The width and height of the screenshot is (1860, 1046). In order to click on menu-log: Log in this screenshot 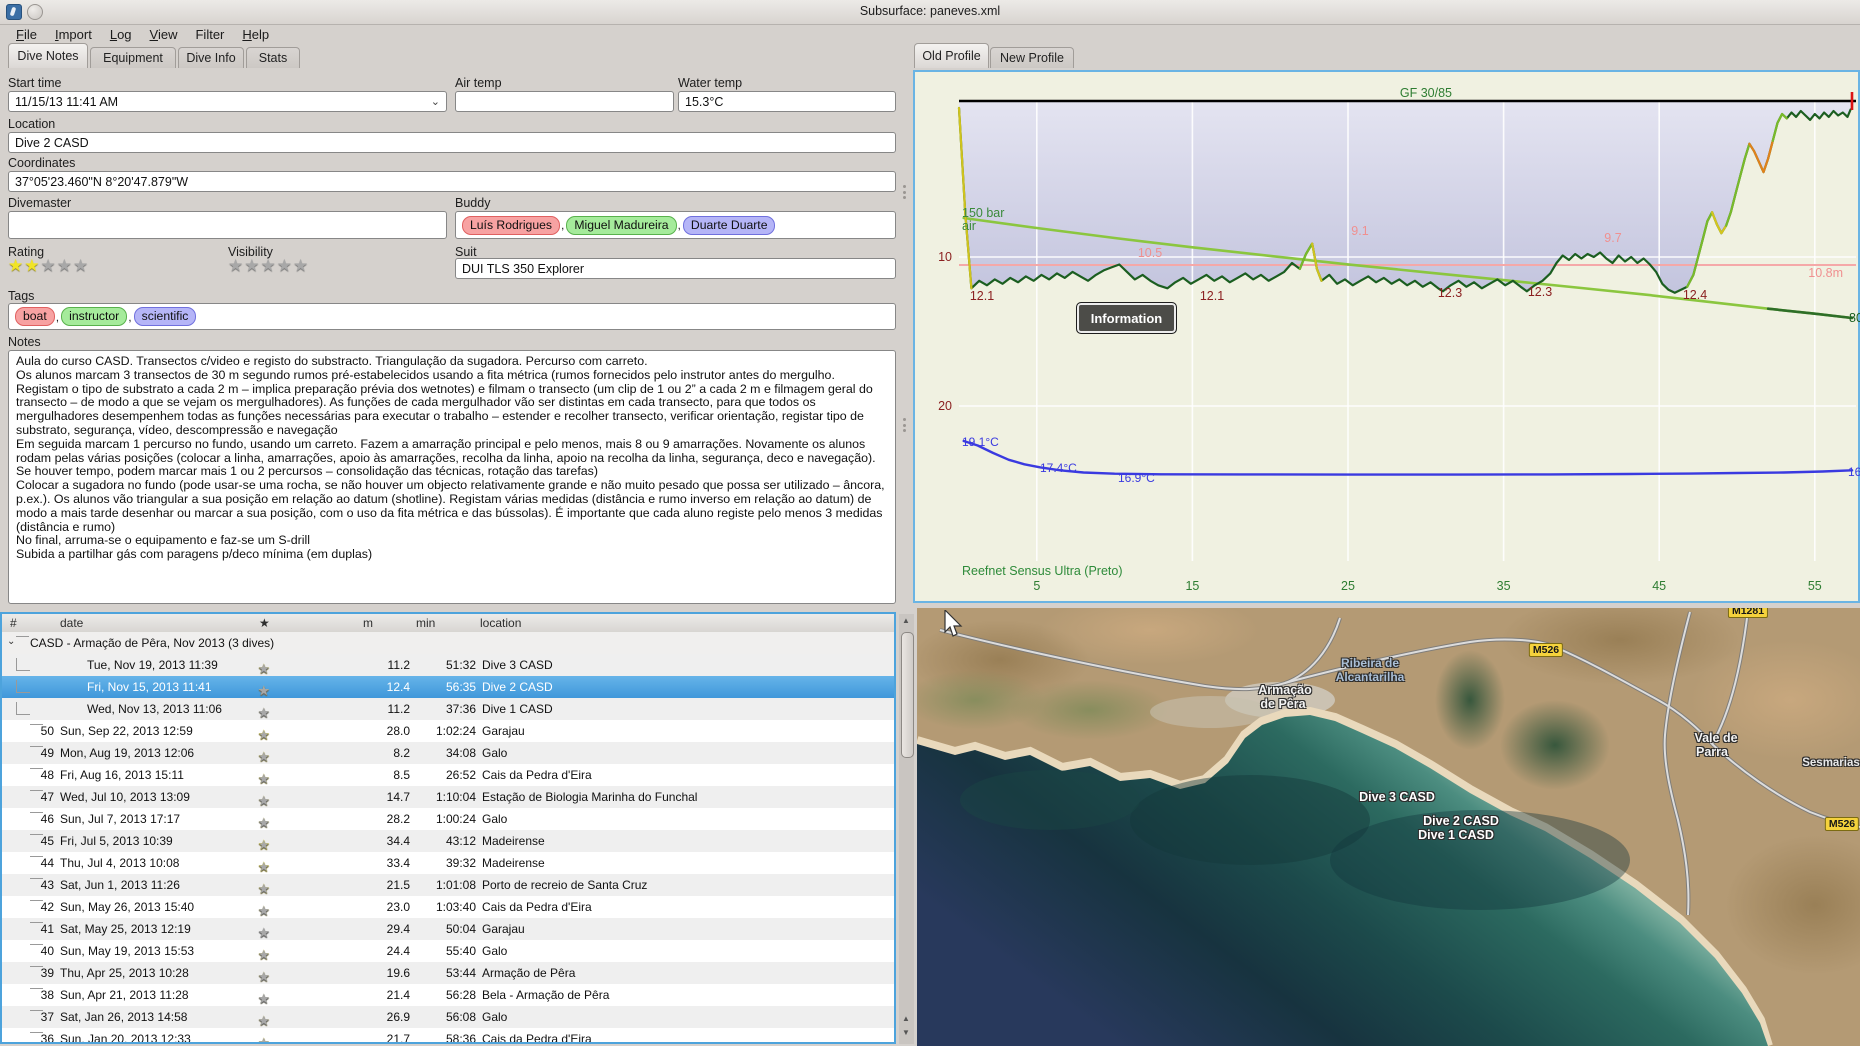, I will do `click(121, 34)`.